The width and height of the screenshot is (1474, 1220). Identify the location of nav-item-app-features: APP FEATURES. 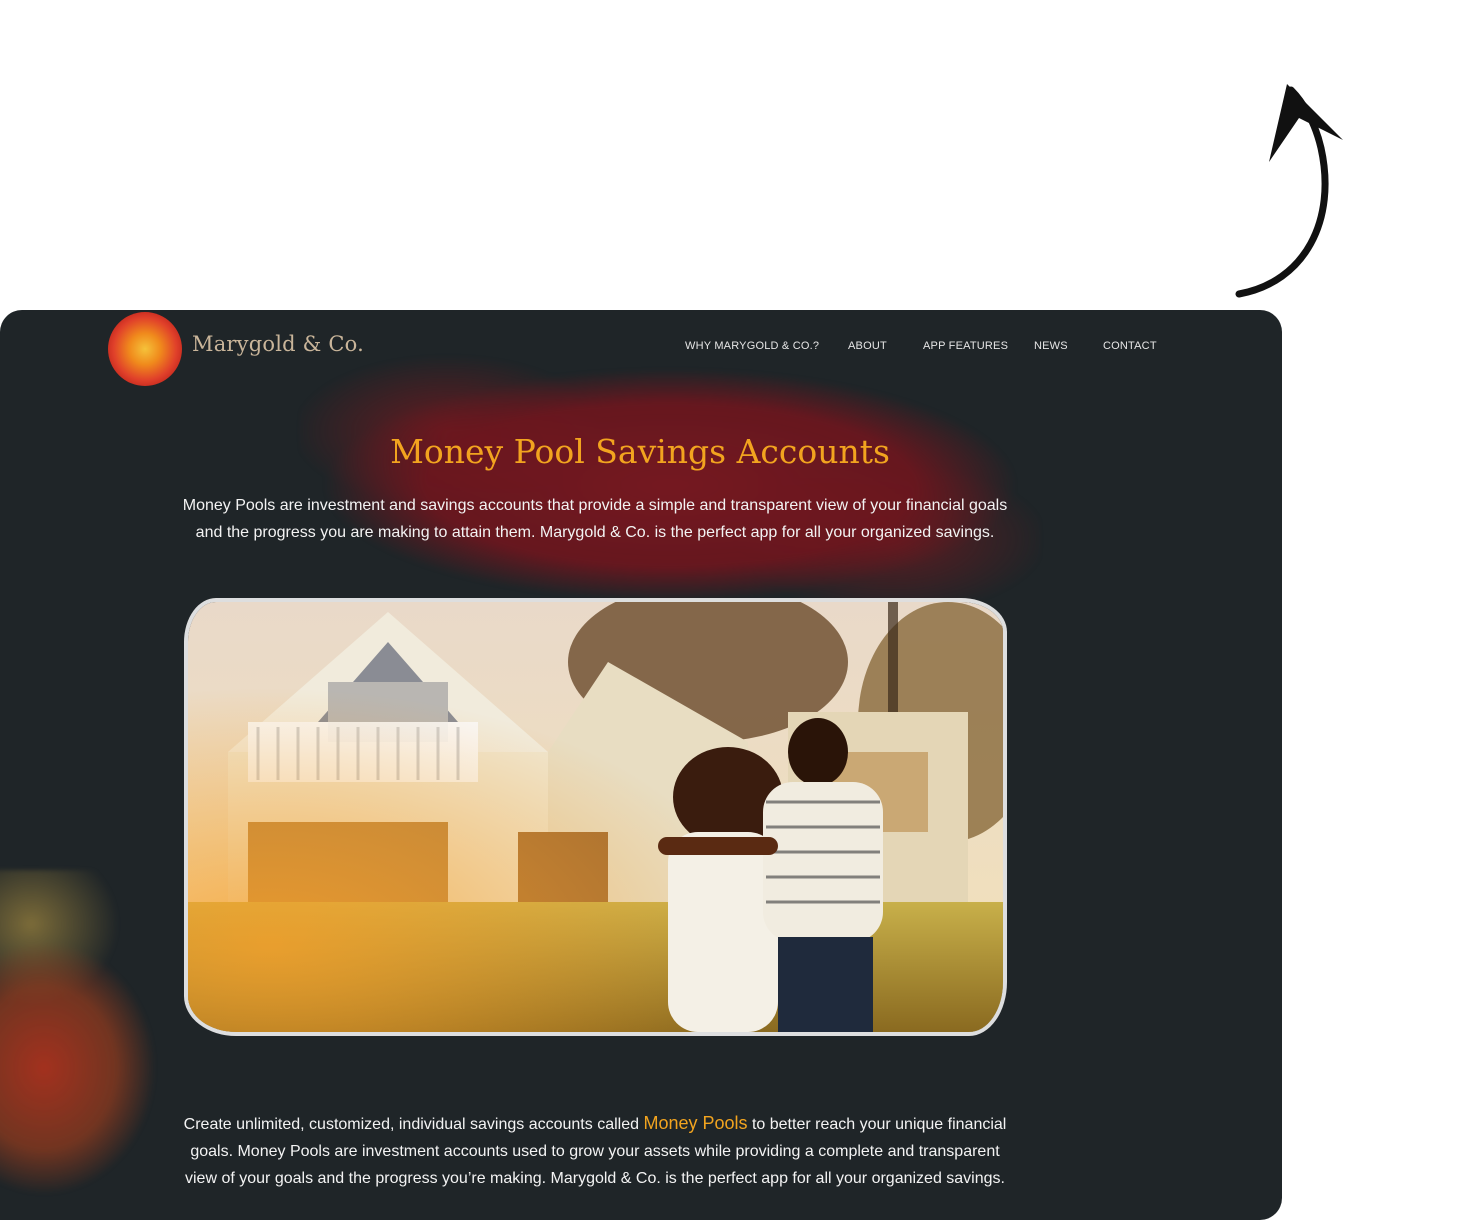
(965, 346).